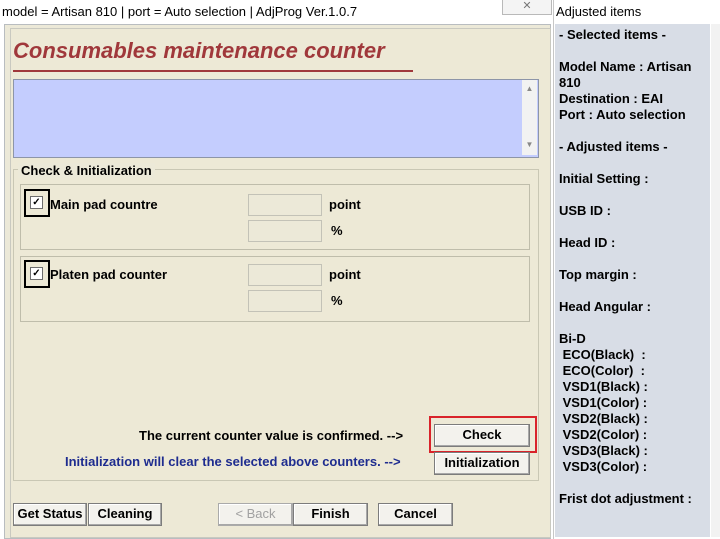 Image resolution: width=720 pixels, height=539 pixels. What do you see at coordinates (602, 354) in the screenshot?
I see `side-line-eco-black: ECO(Black) :` at bounding box center [602, 354].